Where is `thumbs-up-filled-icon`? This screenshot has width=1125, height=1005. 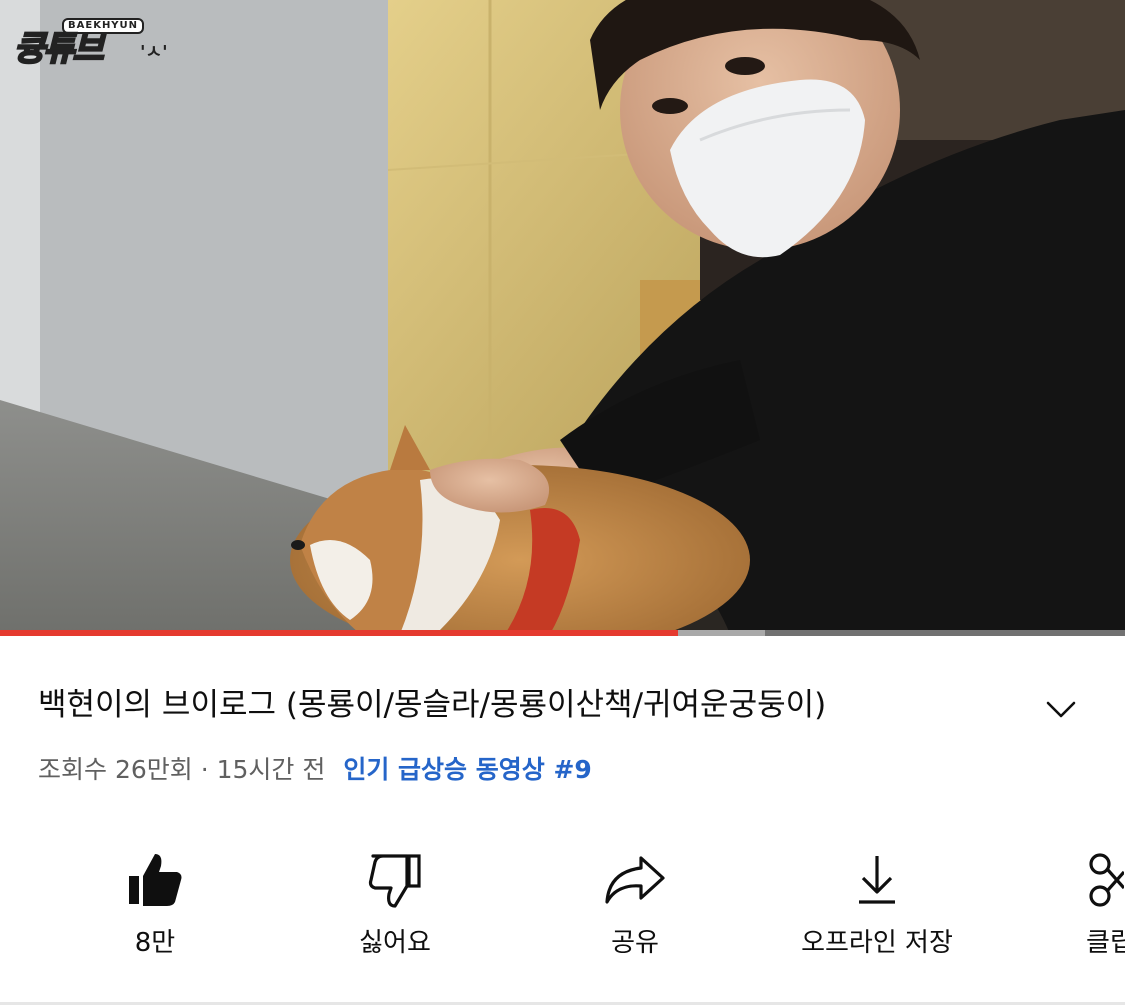
thumbs-up-filled-icon is located at coordinates (155, 880).